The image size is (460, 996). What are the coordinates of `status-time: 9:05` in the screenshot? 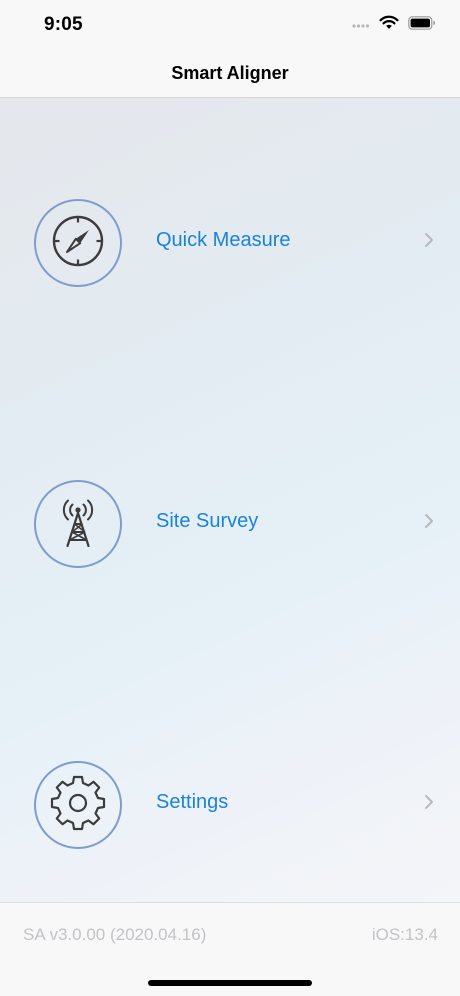 It's located at (63, 24).